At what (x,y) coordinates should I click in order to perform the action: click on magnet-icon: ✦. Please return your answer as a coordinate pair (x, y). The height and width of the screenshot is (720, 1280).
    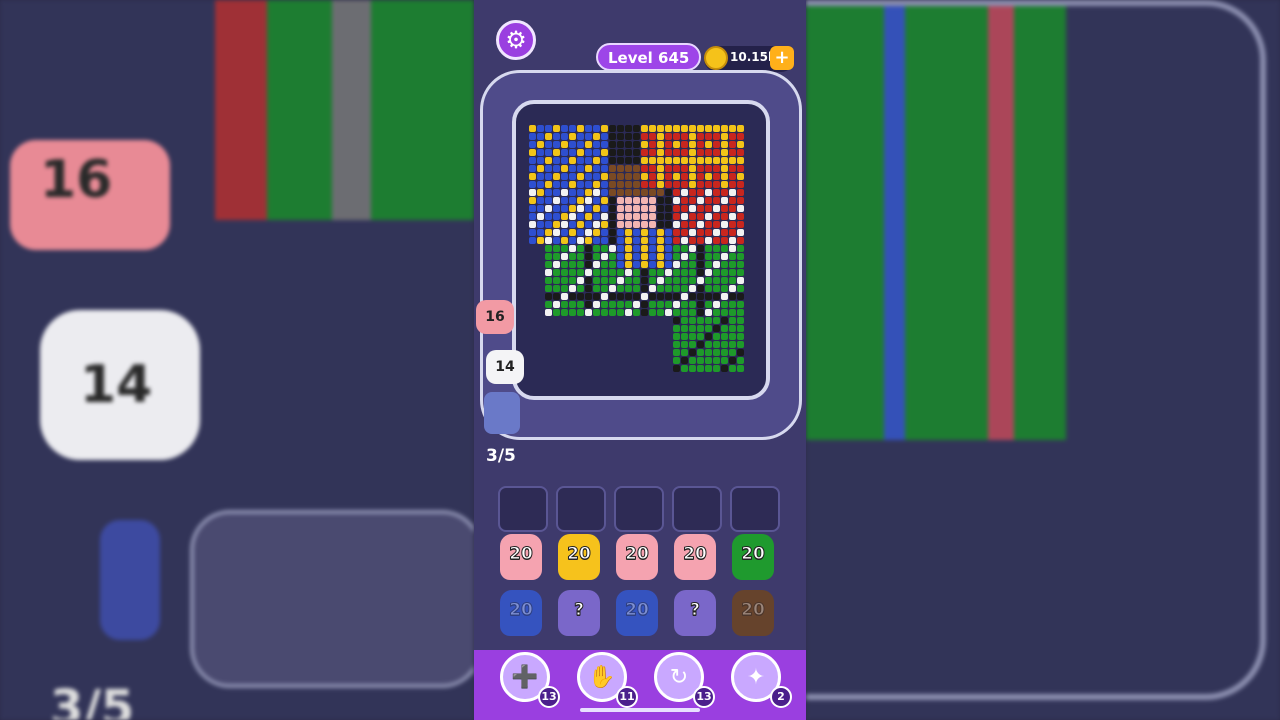
    Looking at the image, I should click on (756, 677).